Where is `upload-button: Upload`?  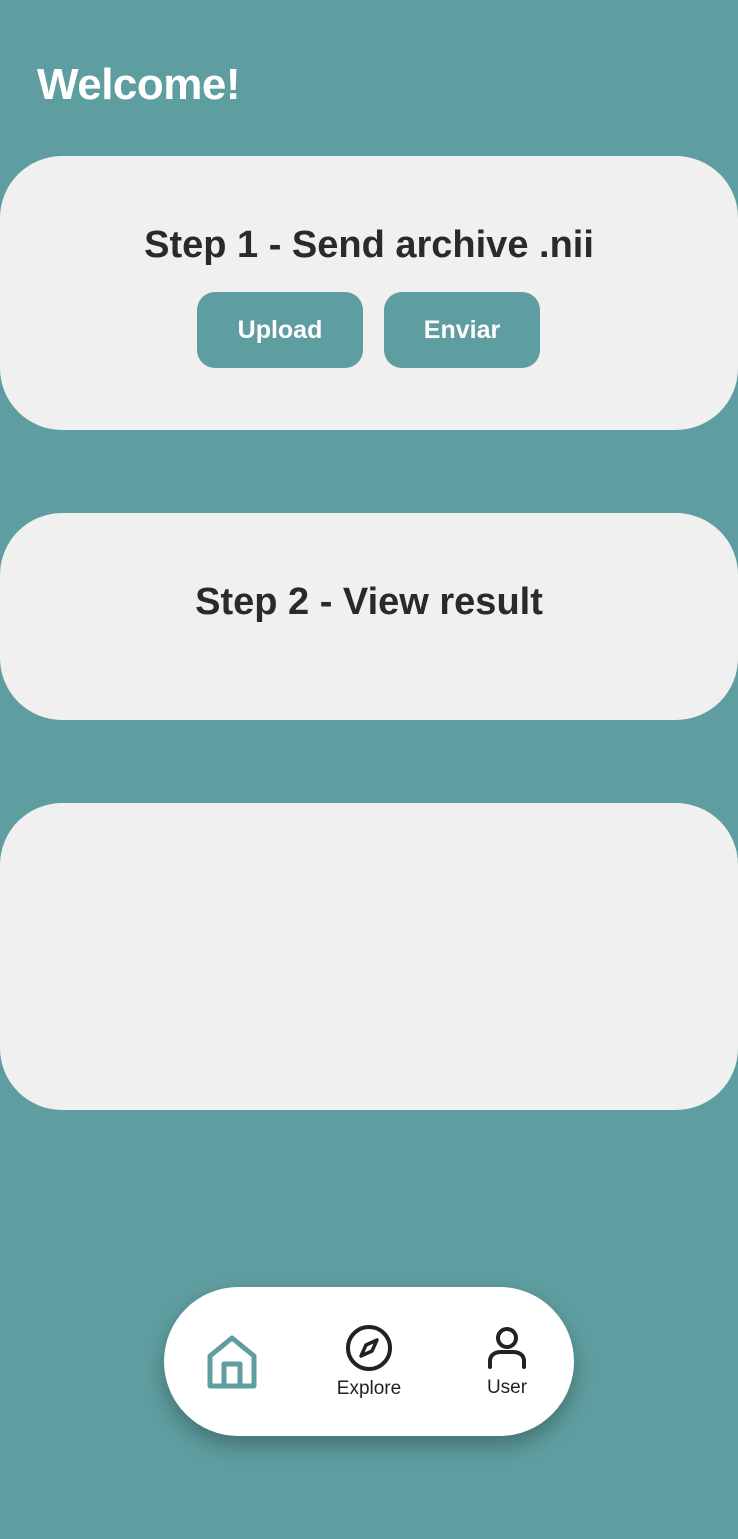
upload-button: Upload is located at coordinates (280, 330).